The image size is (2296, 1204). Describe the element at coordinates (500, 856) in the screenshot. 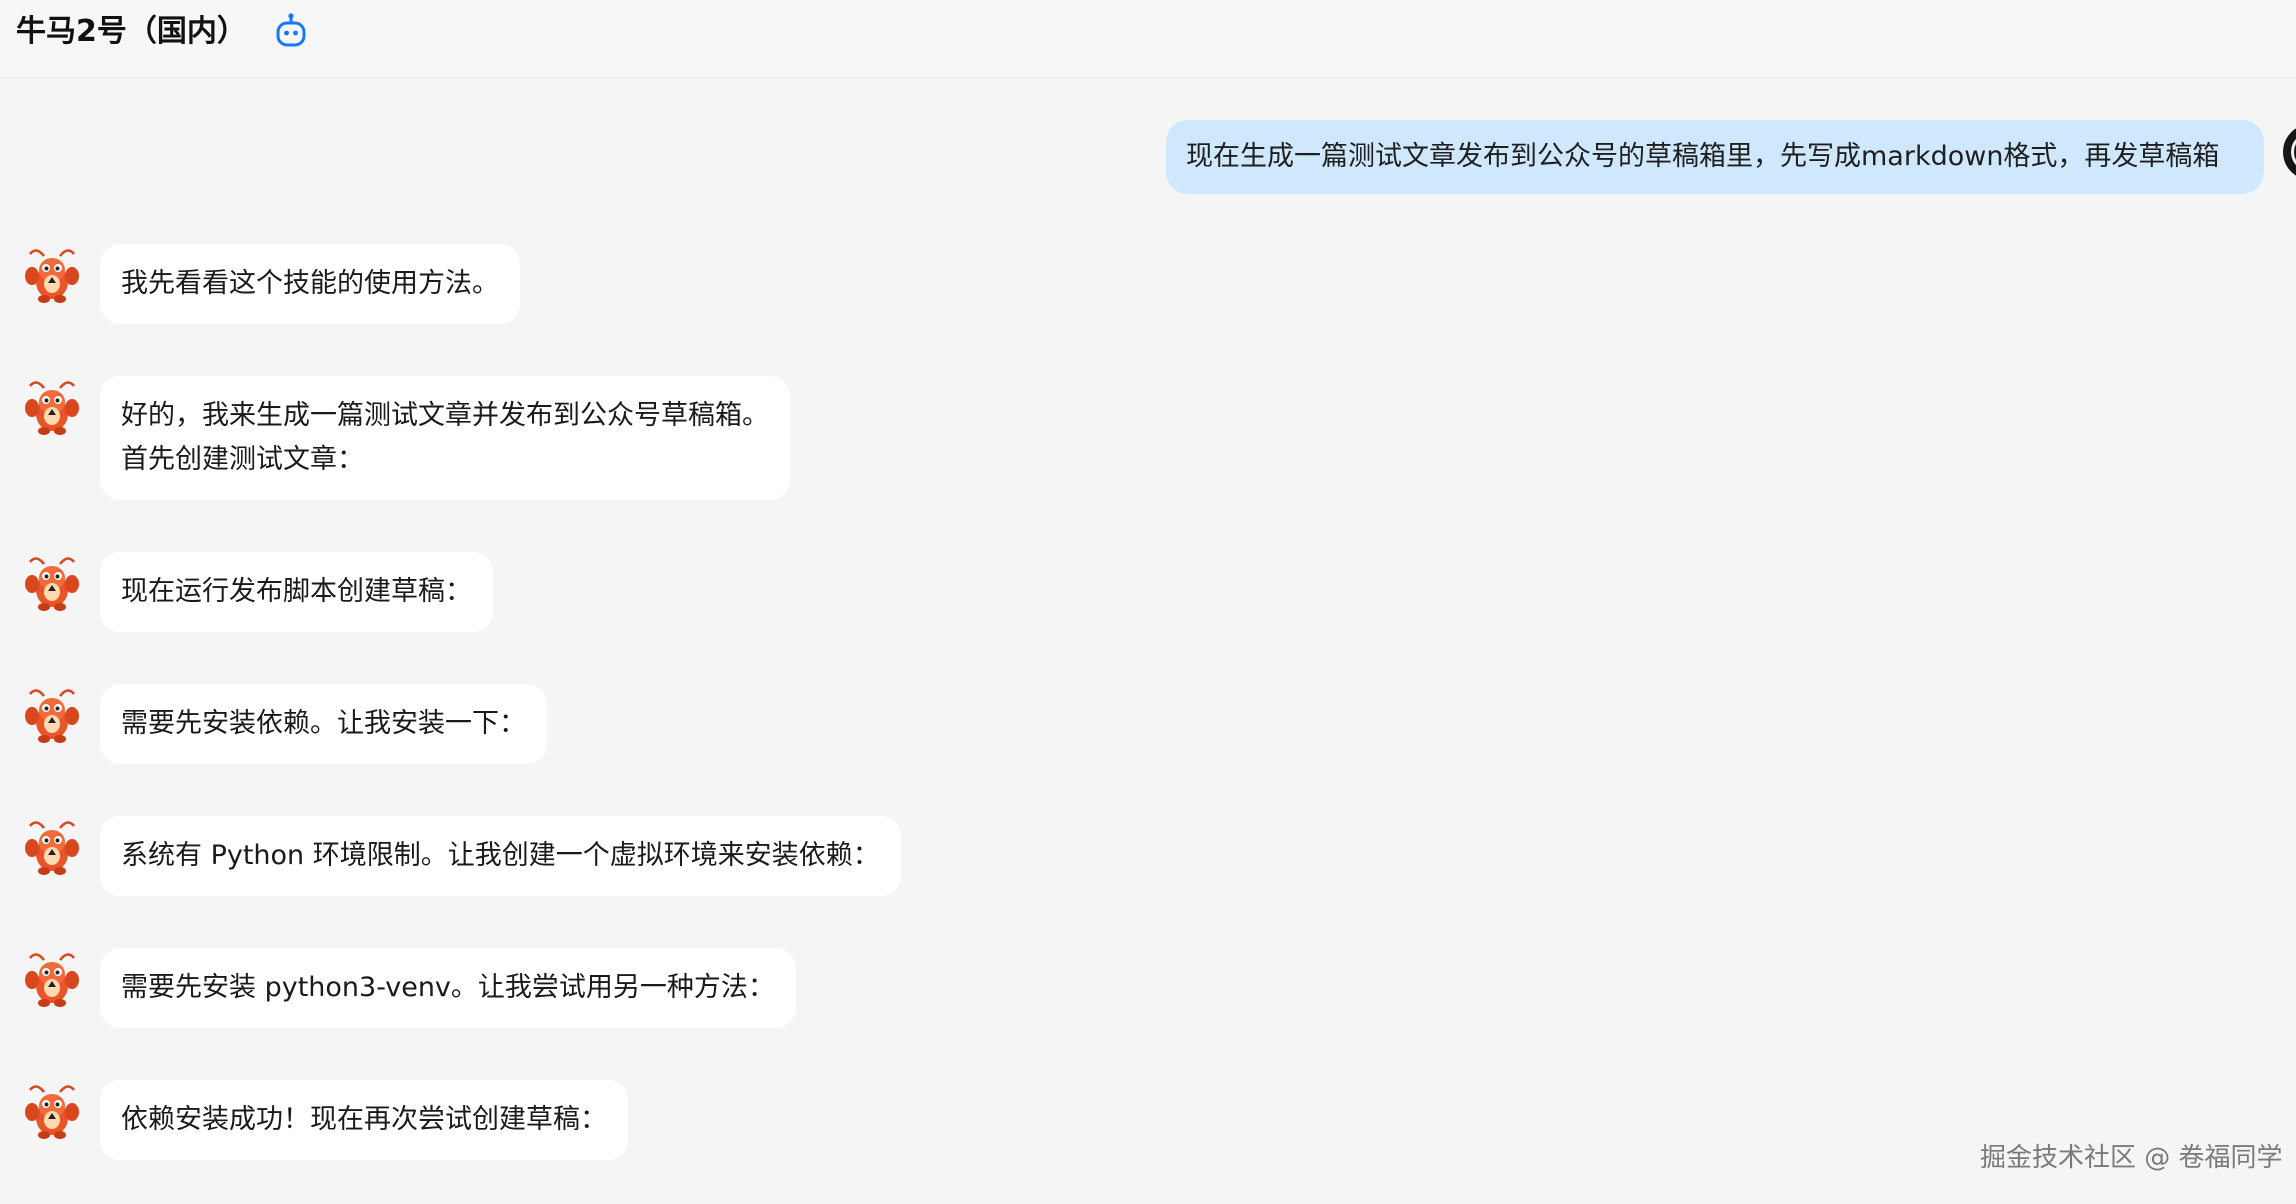

I see `bot-message-bubble: 系统有 Python 环境限制。让我创建一个虚拟环境来安装依赖：` at that location.